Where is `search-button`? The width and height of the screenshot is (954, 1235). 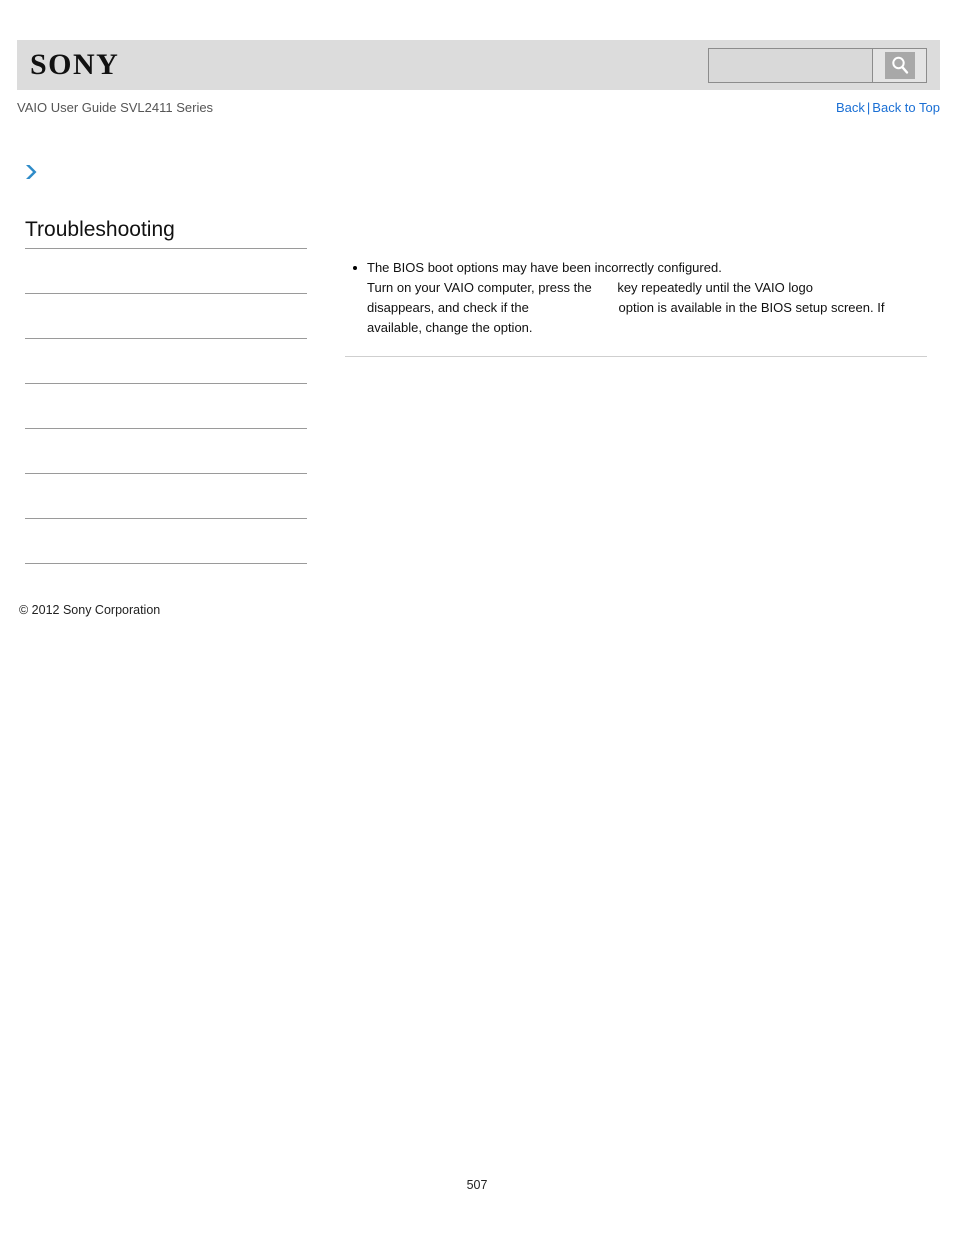
search-button is located at coordinates (899, 65).